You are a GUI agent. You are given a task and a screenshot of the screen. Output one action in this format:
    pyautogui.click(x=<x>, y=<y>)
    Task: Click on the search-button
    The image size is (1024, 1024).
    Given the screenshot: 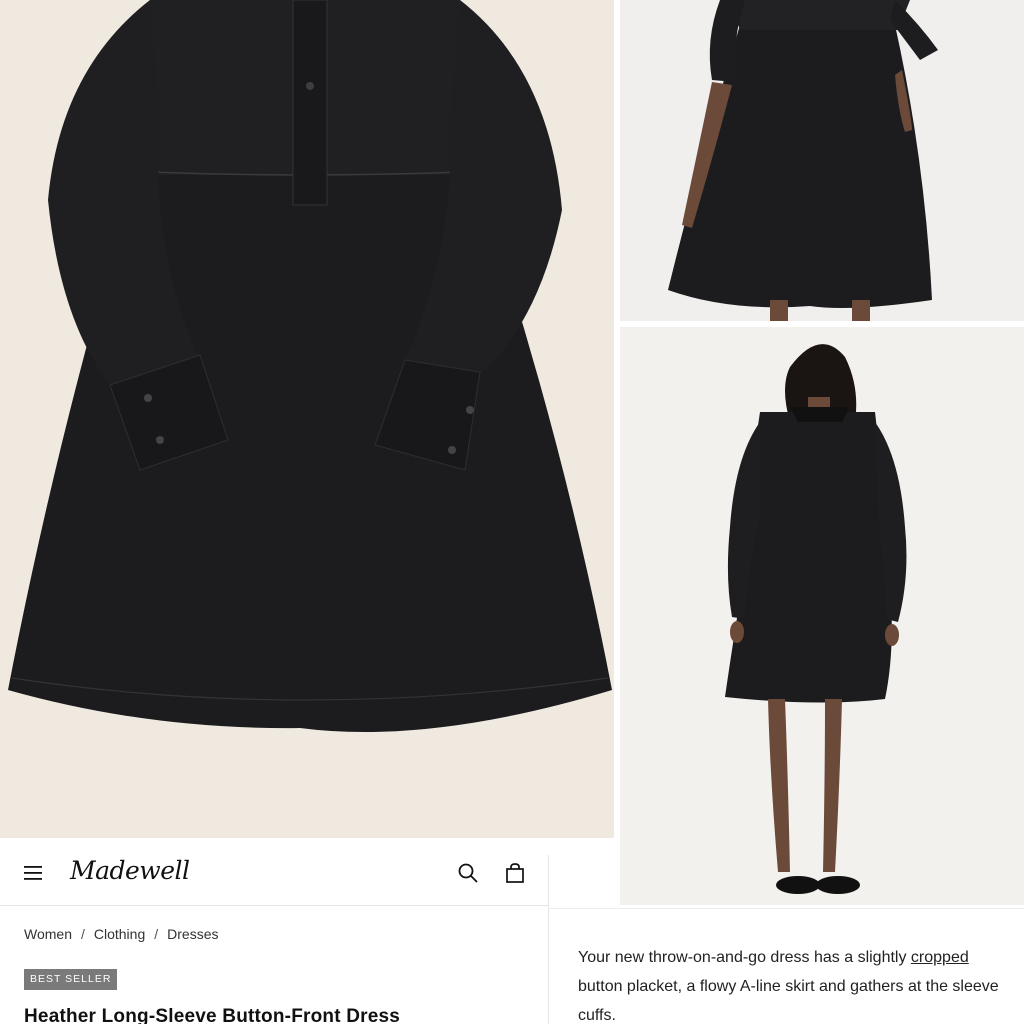 What is the action you would take?
    pyautogui.click(x=468, y=873)
    